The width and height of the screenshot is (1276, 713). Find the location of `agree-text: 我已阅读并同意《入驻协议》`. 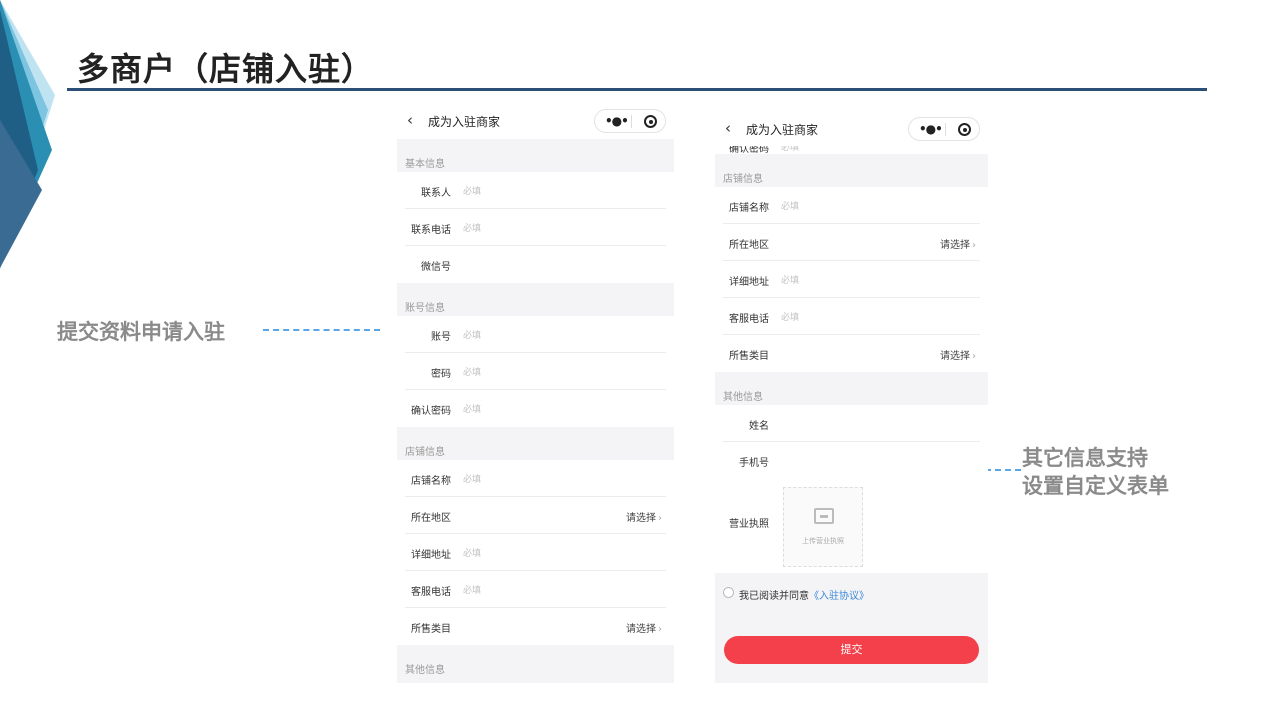

agree-text: 我已阅读并同意《入驻协议》 is located at coordinates (804, 594).